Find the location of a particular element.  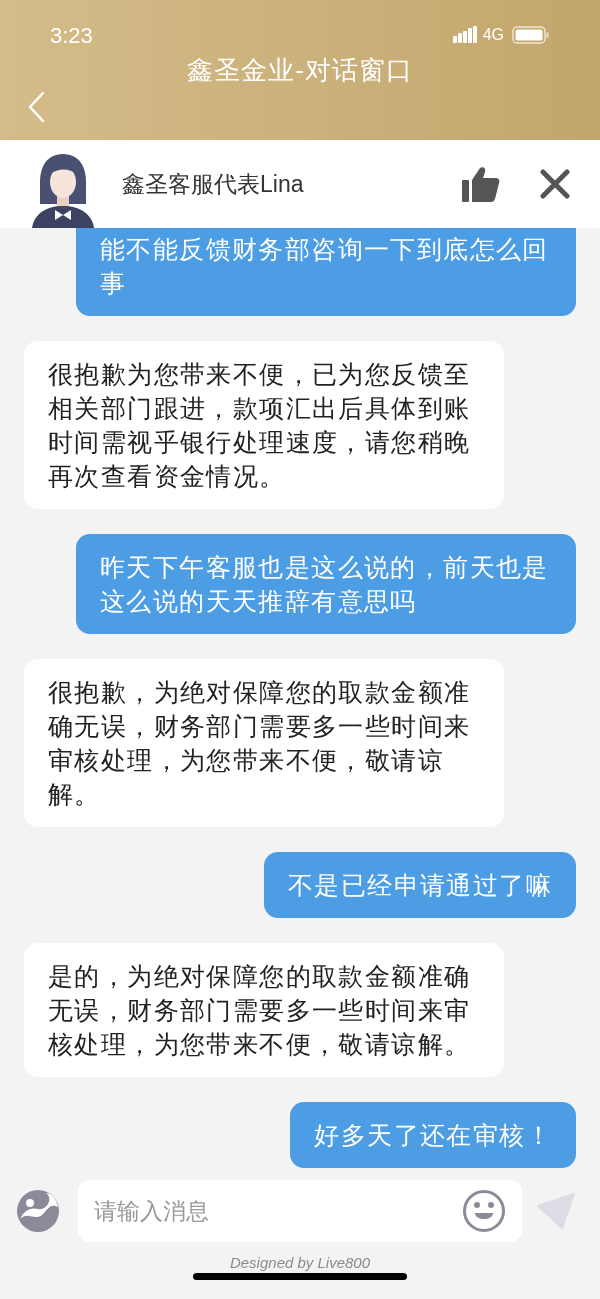

sent-message: 昨天下午客服也是这么说的，前天也是这么说的天天推辞有意思吗 is located at coordinates (326, 584).